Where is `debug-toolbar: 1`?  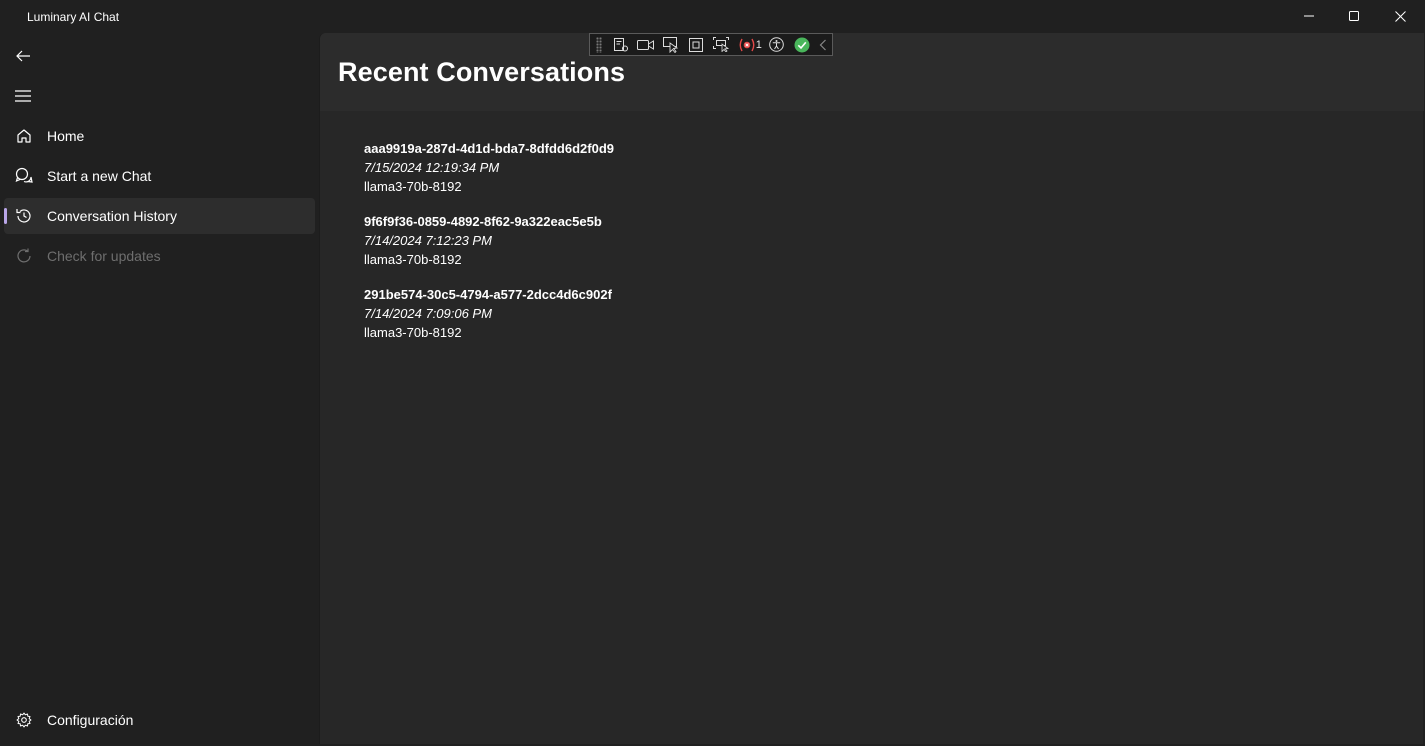 debug-toolbar: 1 is located at coordinates (711, 44).